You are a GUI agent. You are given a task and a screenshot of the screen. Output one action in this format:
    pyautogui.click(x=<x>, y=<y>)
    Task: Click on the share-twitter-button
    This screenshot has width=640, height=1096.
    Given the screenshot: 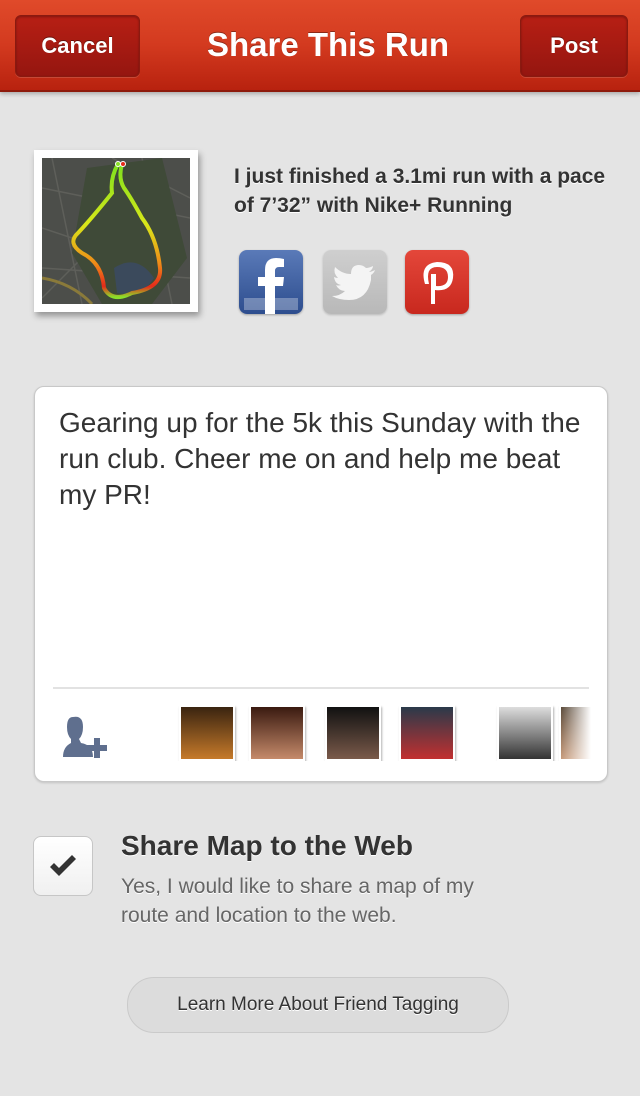 What is the action you would take?
    pyautogui.click(x=355, y=282)
    